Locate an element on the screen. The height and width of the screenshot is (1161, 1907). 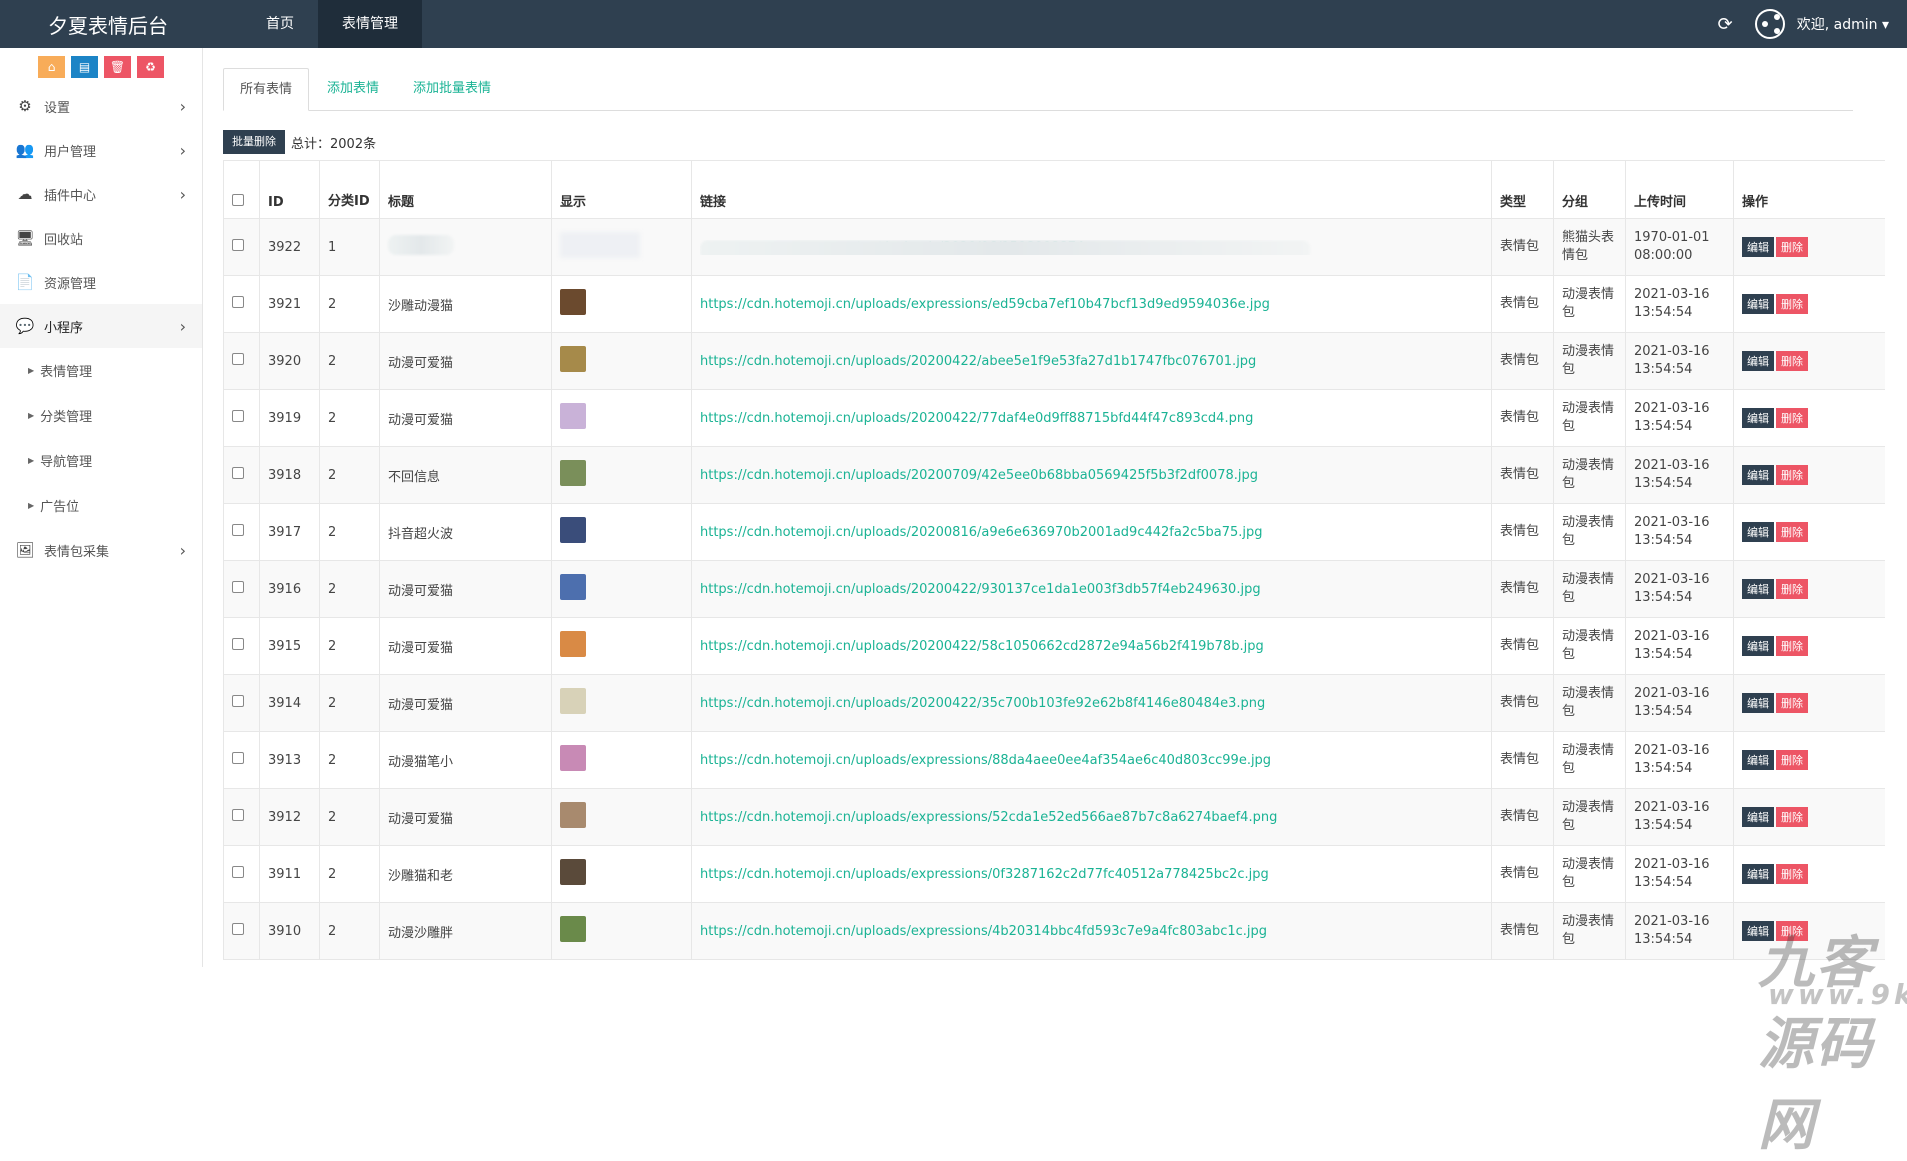
cell-title: 沙雕猫和老 is located at coordinates (465, 874).